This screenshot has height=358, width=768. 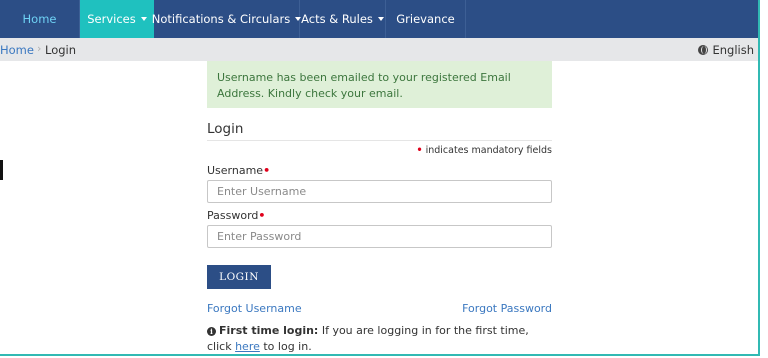 What do you see at coordinates (703, 50) in the screenshot?
I see `globe-icon` at bounding box center [703, 50].